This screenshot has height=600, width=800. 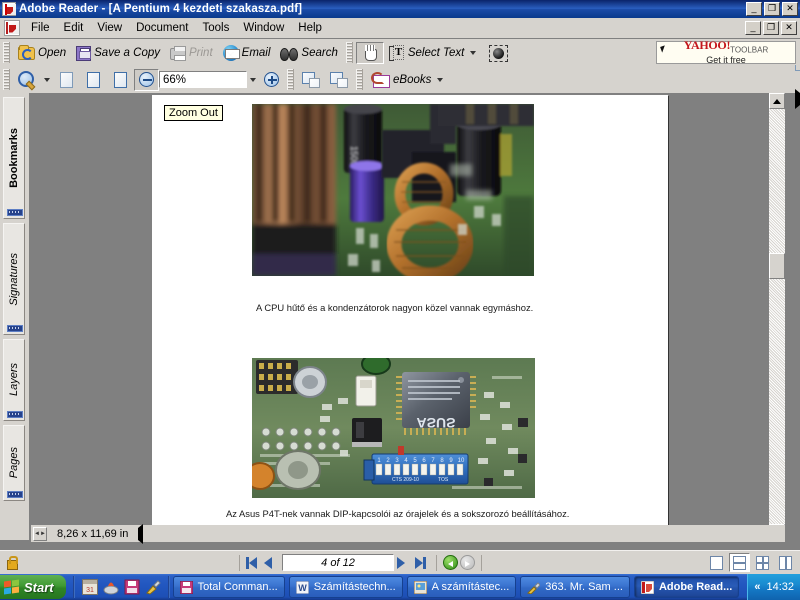 What do you see at coordinates (290, 79) in the screenshot?
I see `rotate-toolbar-grip` at bounding box center [290, 79].